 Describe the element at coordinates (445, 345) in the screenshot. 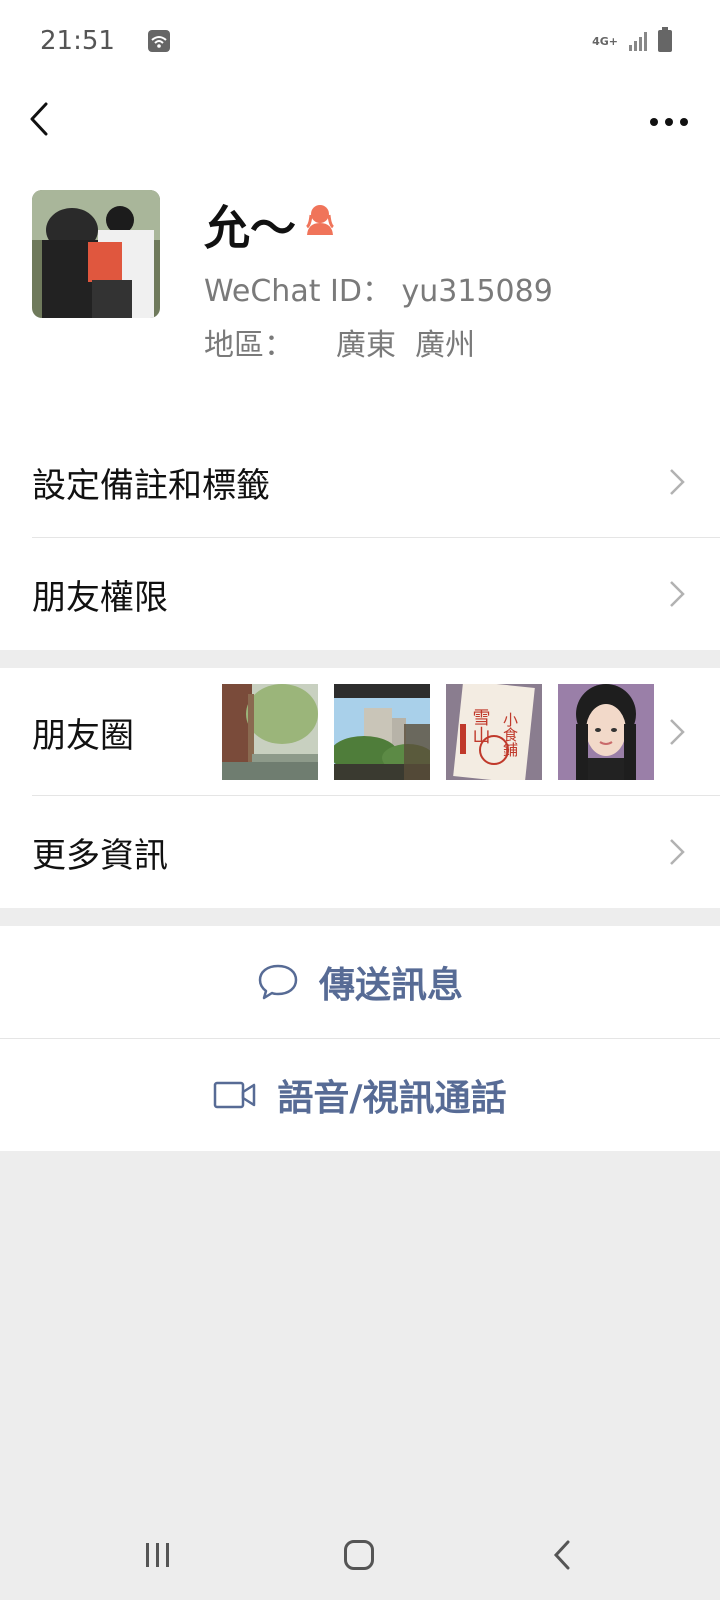

I see `region-city: 廣州` at that location.